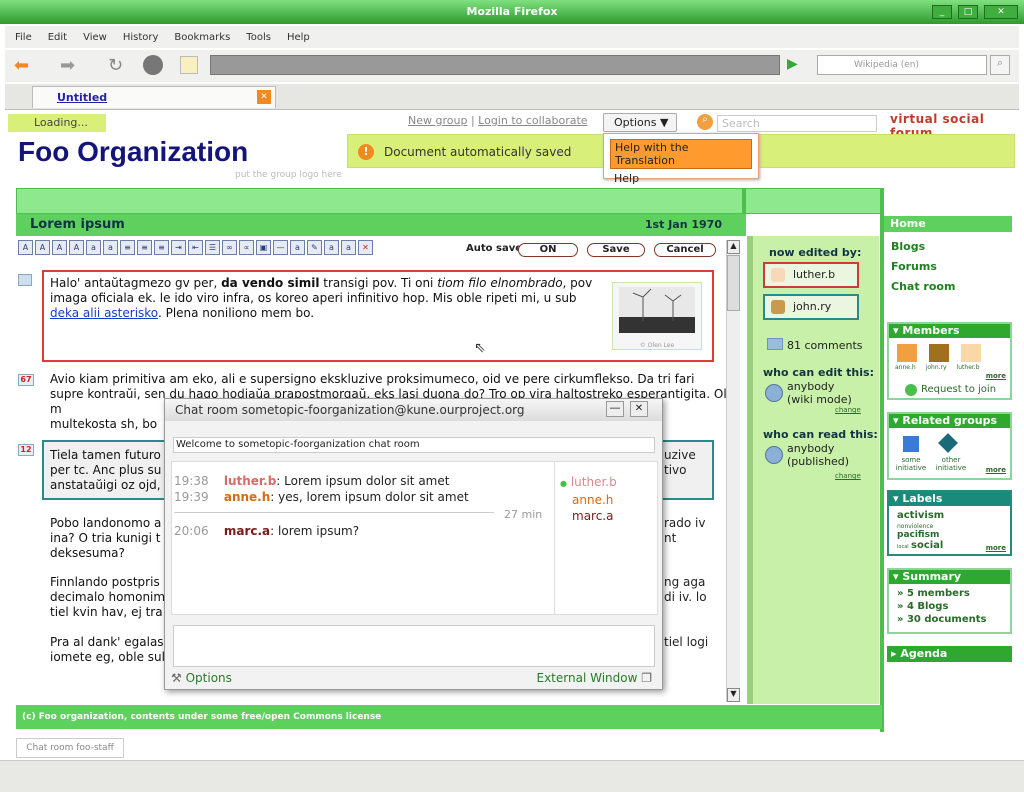 The height and width of the screenshot is (792, 1024). Describe the element at coordinates (902, 65) in the screenshot. I see `web-search-field: Wikipedia (en)` at that location.